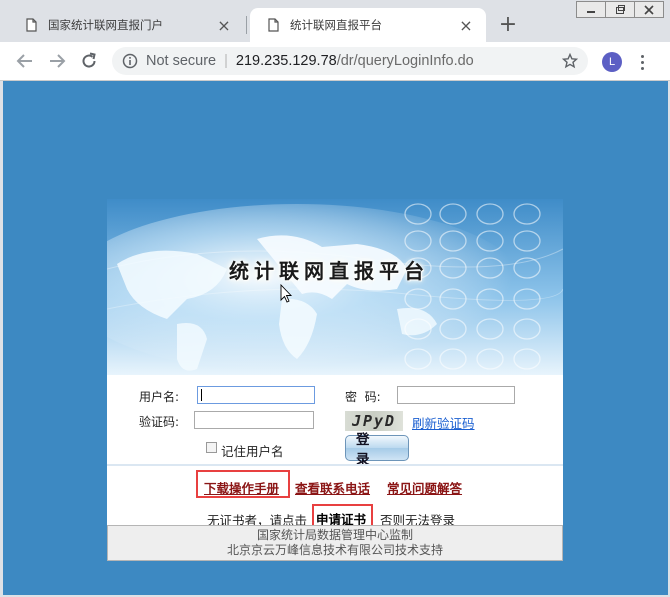 The image size is (670, 597). I want to click on restore-button, so click(620, 9).